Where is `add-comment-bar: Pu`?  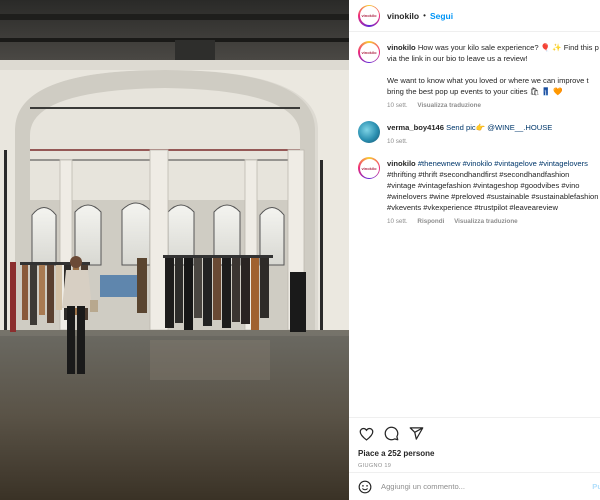 add-comment-bar: Pu is located at coordinates (474, 486).